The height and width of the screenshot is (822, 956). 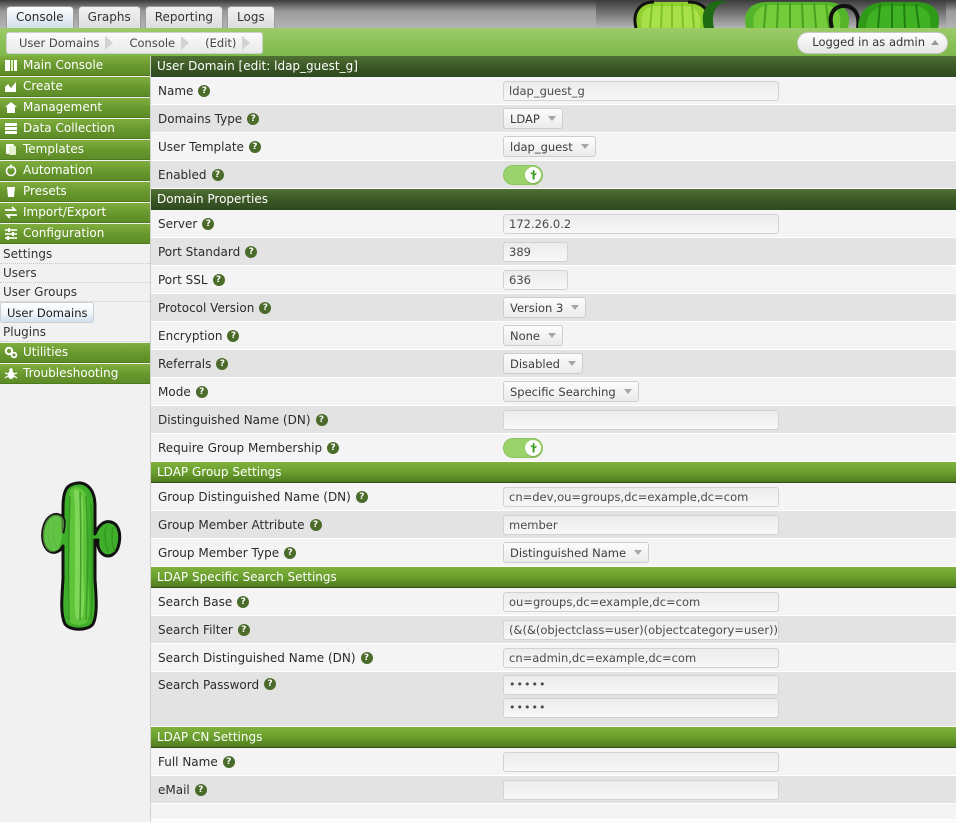 What do you see at coordinates (195, 601) in the screenshot?
I see `label-text: Search Base` at bounding box center [195, 601].